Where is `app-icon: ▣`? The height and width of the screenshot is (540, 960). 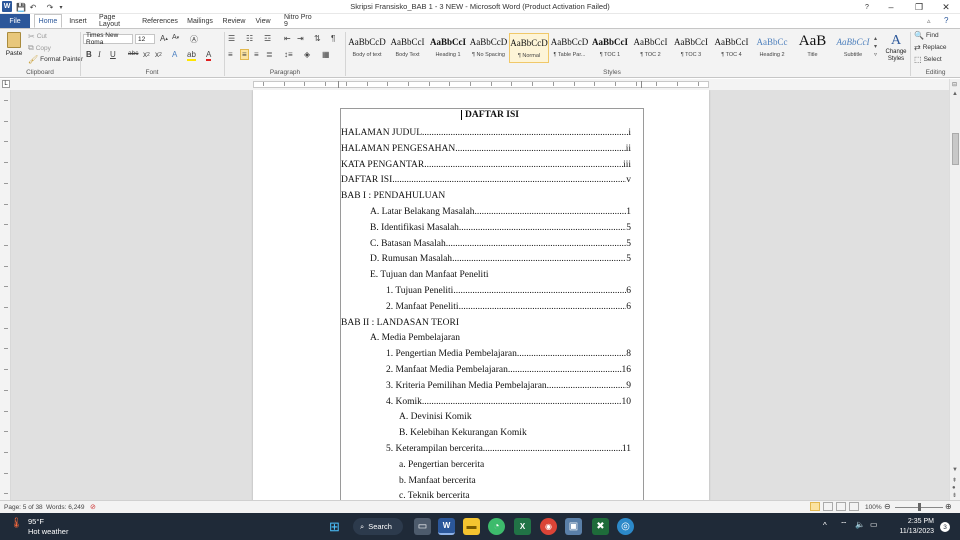 app-icon: ▣ is located at coordinates (573, 526).